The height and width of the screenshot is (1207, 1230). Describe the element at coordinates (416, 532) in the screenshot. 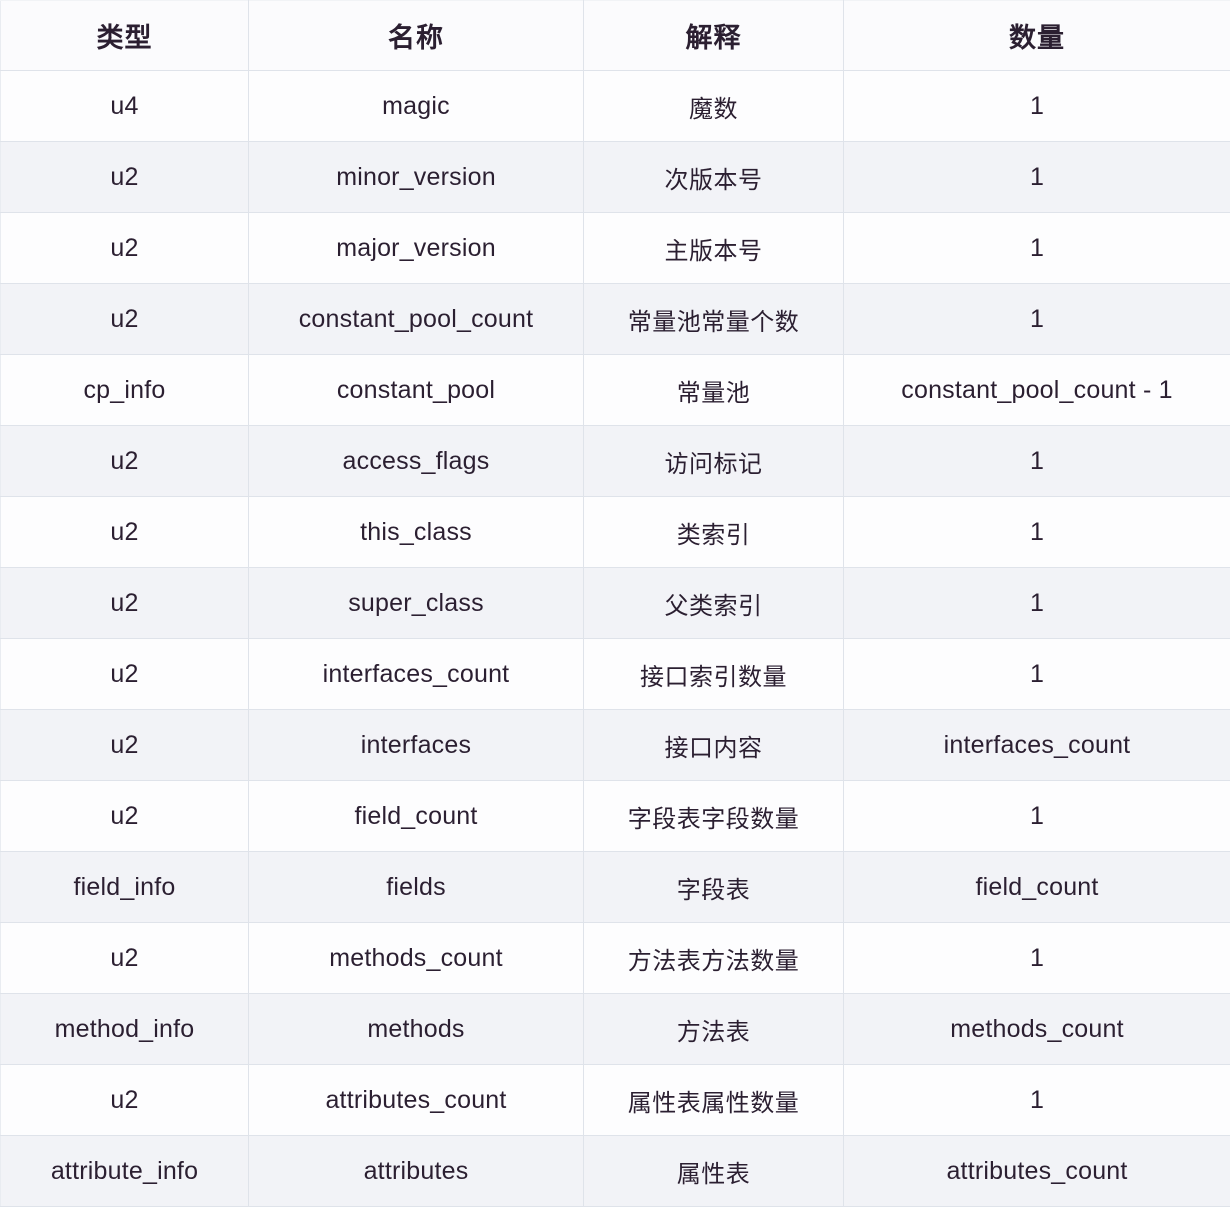

I see `cell-name: this_class` at that location.